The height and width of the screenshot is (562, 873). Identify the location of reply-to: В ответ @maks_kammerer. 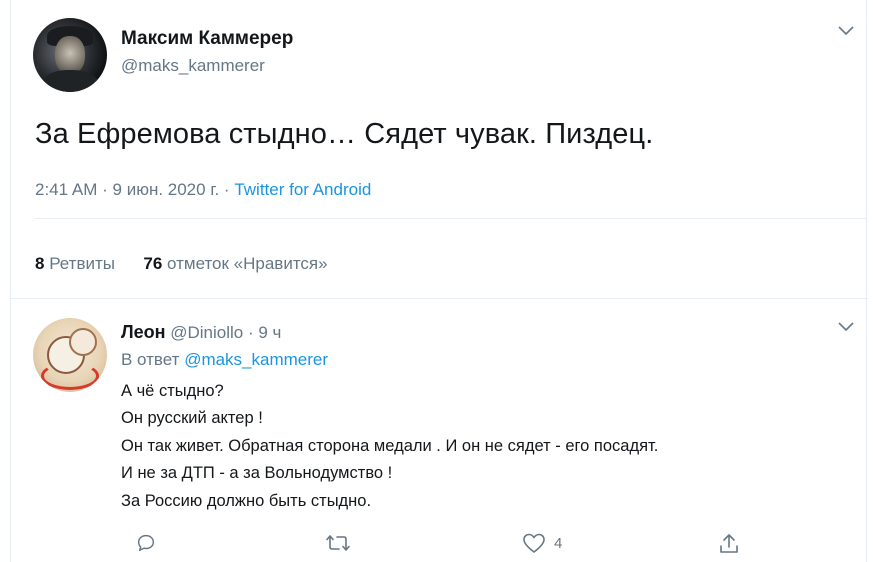
(224, 360).